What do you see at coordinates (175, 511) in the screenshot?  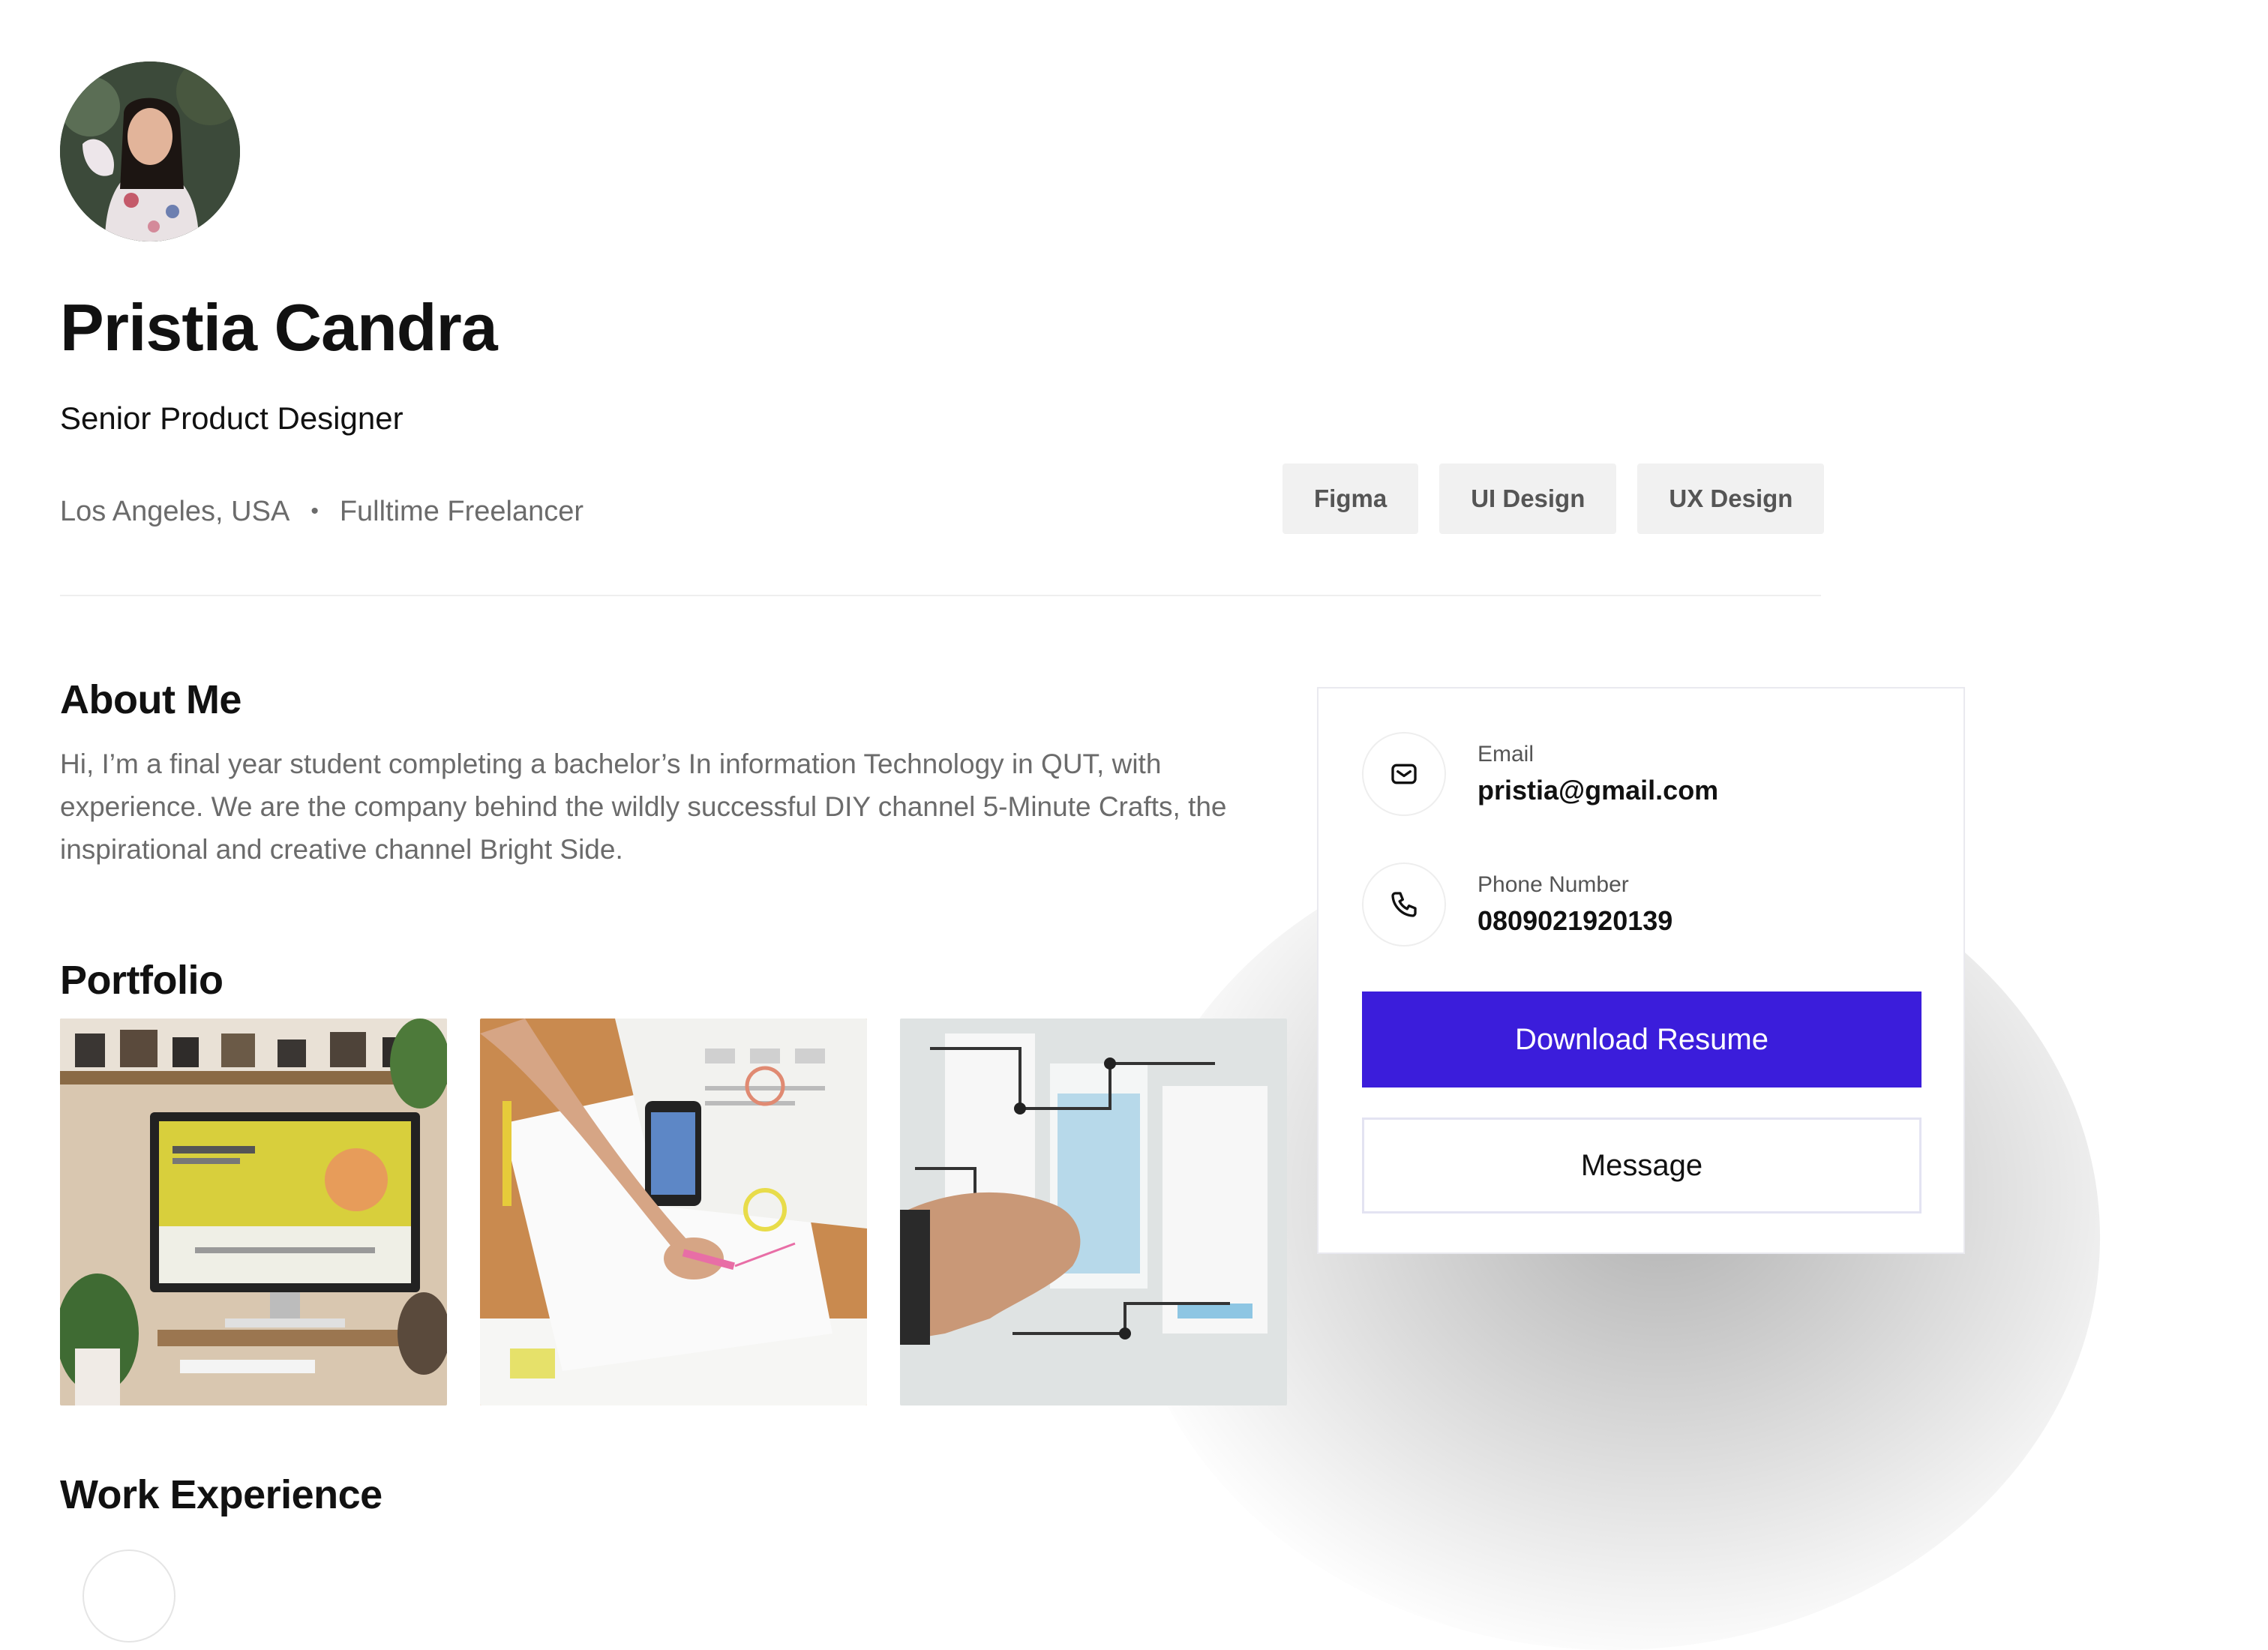 I see `profile-location: Los Angeles, USA` at bounding box center [175, 511].